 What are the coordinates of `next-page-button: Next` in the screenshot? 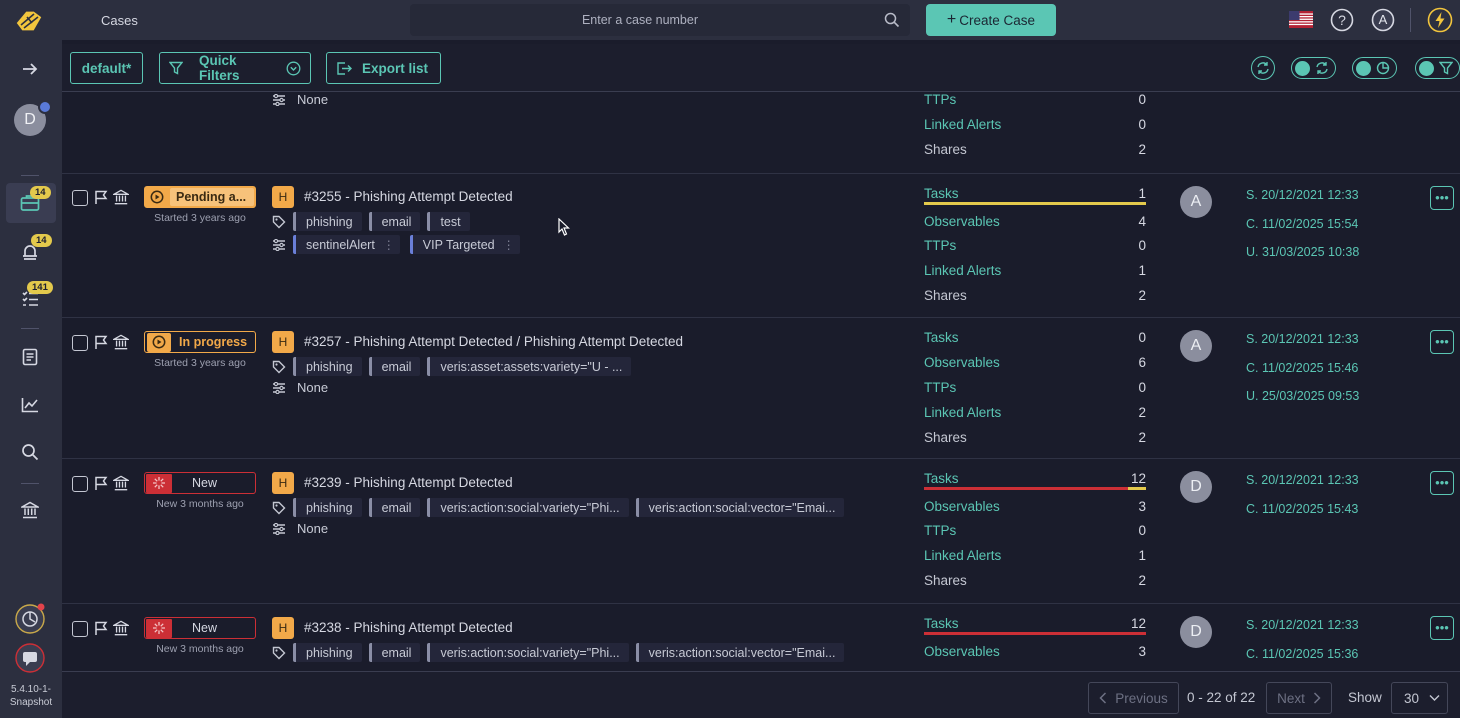 It's located at (1299, 698).